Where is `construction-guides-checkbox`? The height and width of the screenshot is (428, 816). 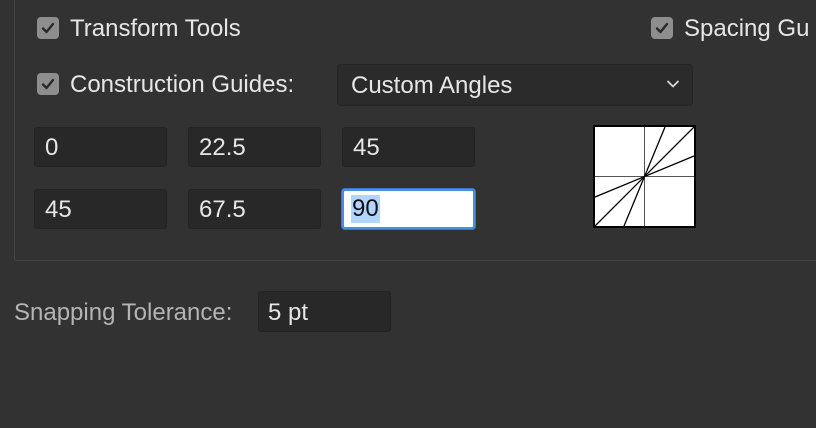 construction-guides-checkbox is located at coordinates (48, 84).